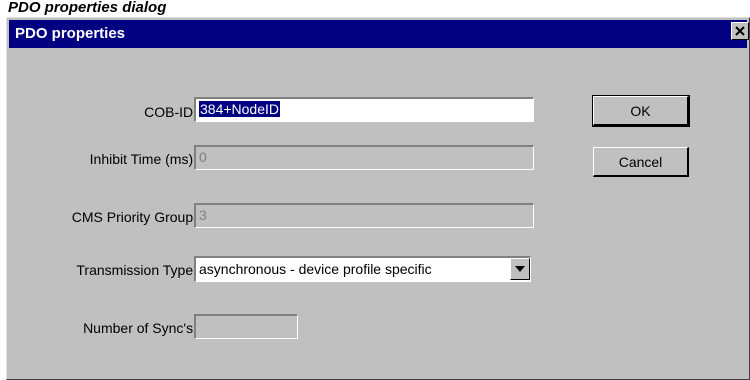 This screenshot has width=750, height=380. Describe the element at coordinates (364, 109) in the screenshot. I see `cob-id-input: 384+NodeID` at that location.